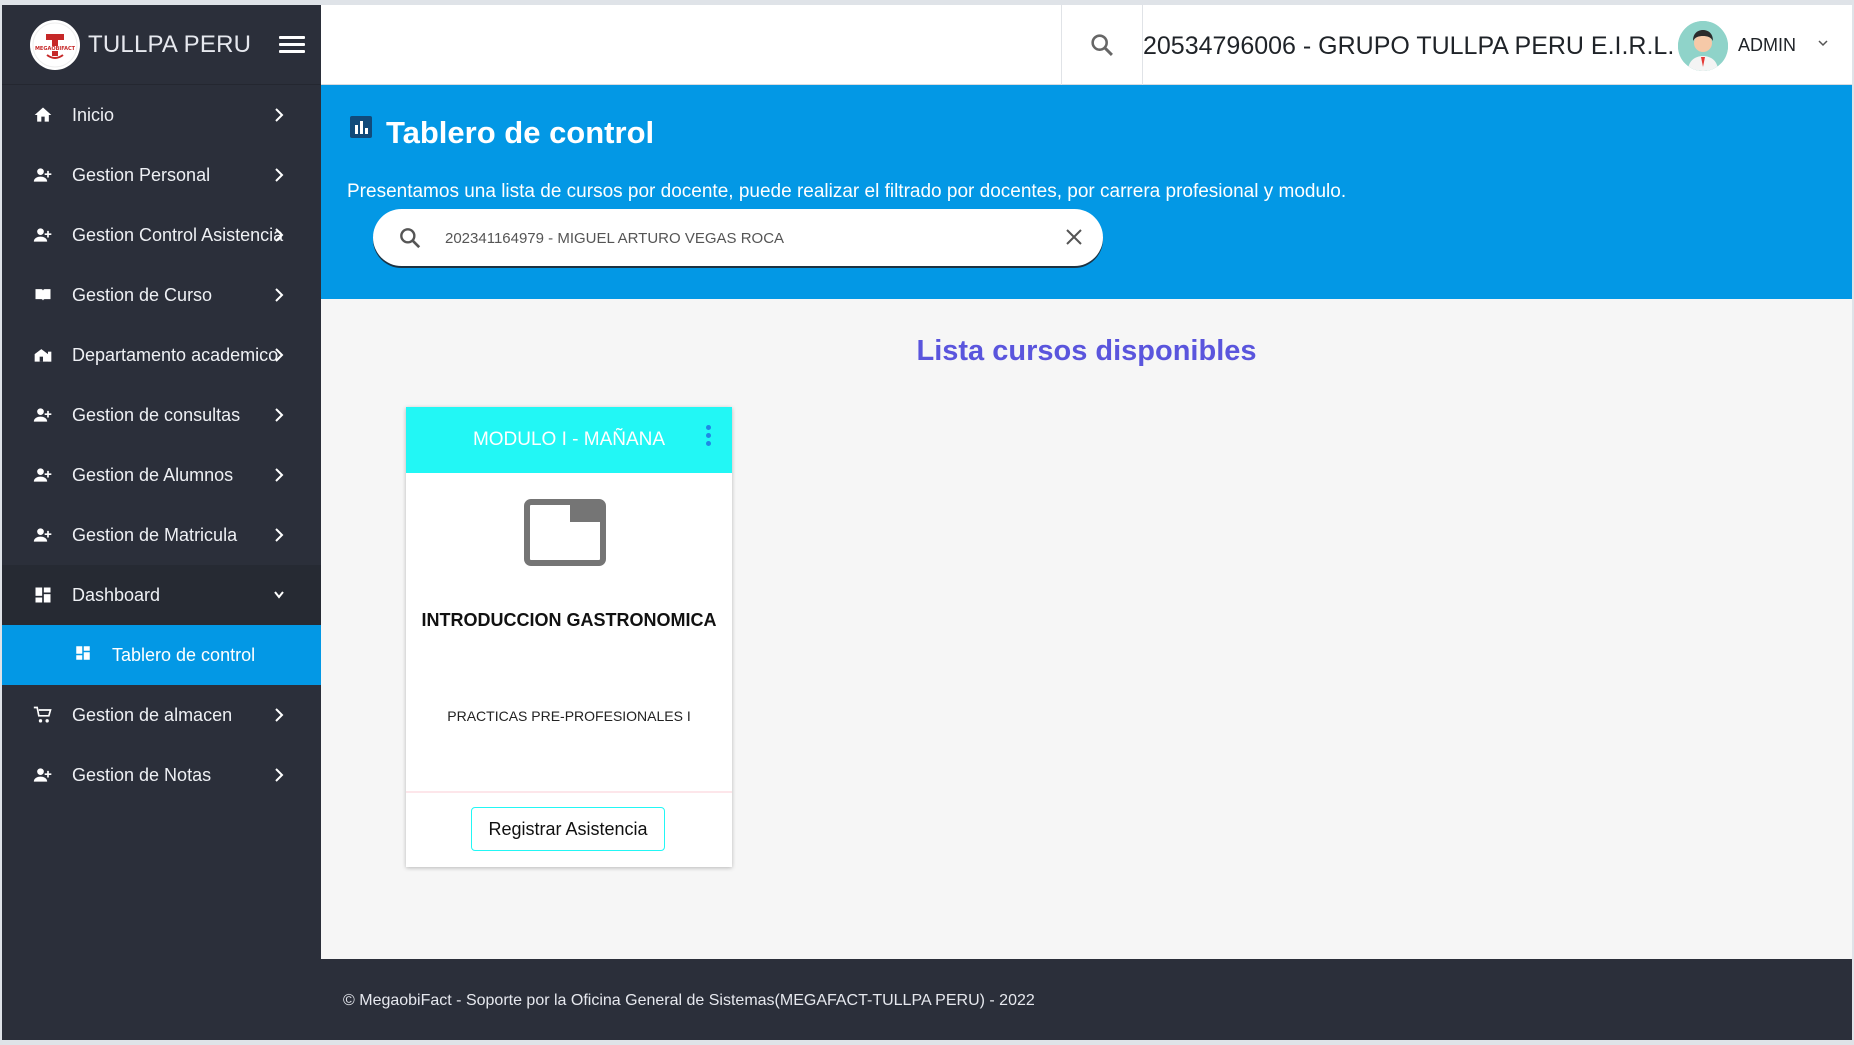 Image resolution: width=1854 pixels, height=1045 pixels. Describe the element at coordinates (1703, 46) in the screenshot. I see `avatar` at that location.